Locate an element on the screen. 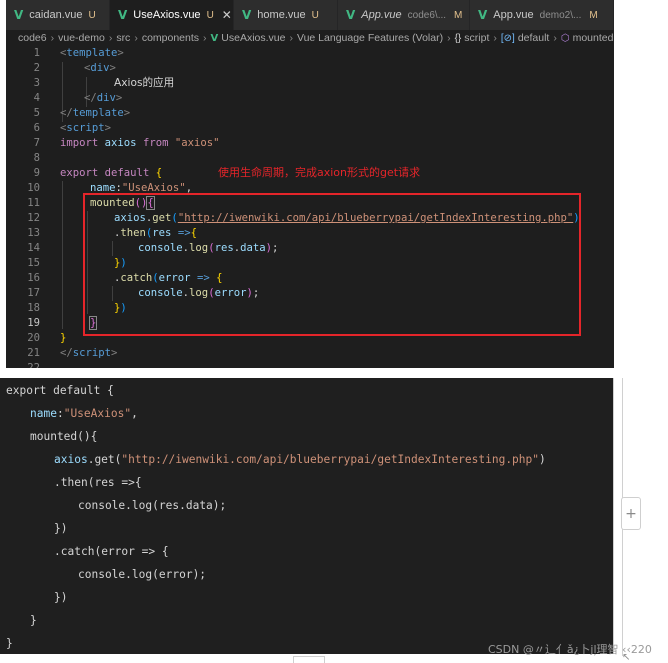  close-icon: ✕ is located at coordinates (227, 15).